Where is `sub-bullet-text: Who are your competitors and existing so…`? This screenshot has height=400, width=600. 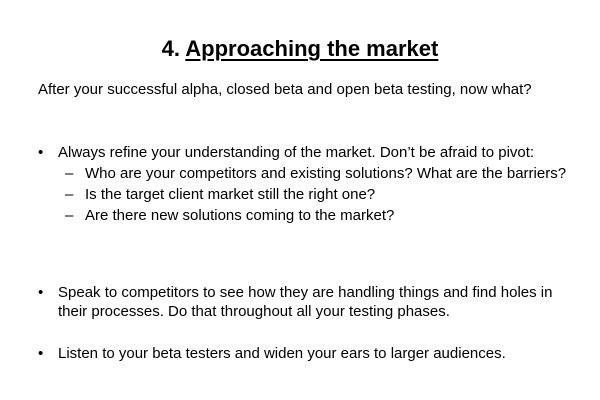
sub-bullet-text: Who are your competitors and existing so… is located at coordinates (326, 173).